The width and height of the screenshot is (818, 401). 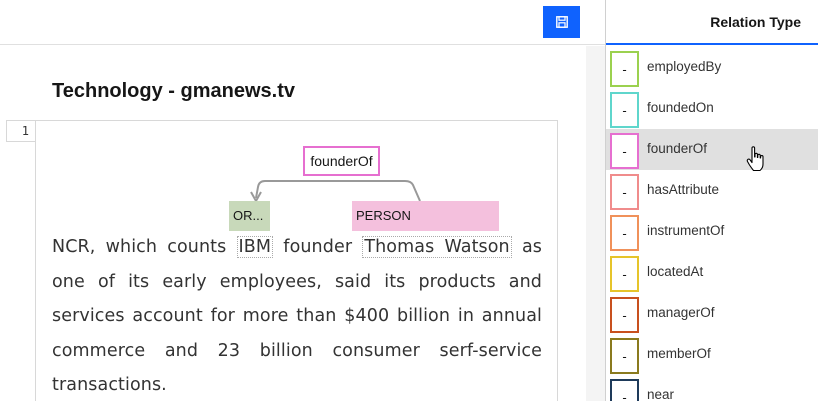 I want to click on relation-item-foundedOn: - foundedOn, so click(x=712, y=108).